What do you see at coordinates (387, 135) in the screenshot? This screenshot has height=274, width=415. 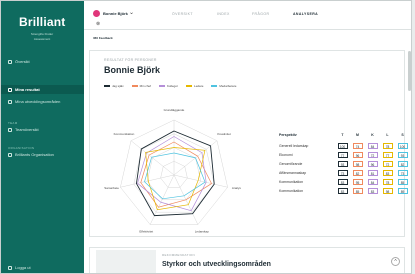 I see `table-header: L` at bounding box center [387, 135].